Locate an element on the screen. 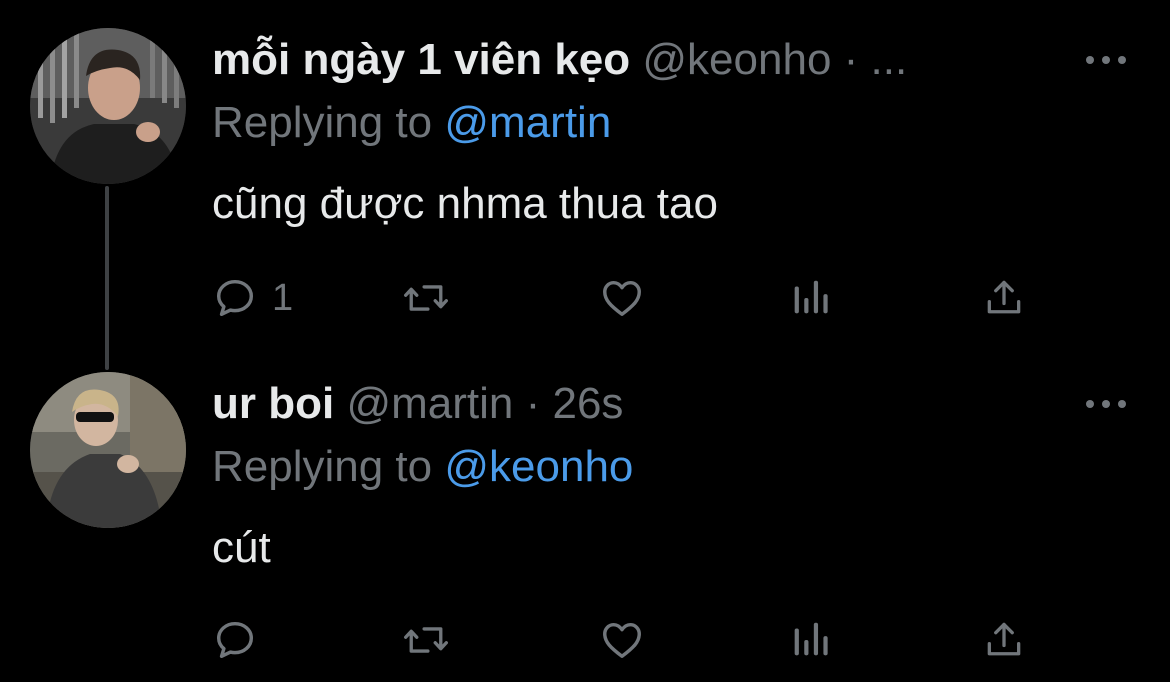 The width and height of the screenshot is (1170, 682). tweet-text: cút is located at coordinates (241, 547).